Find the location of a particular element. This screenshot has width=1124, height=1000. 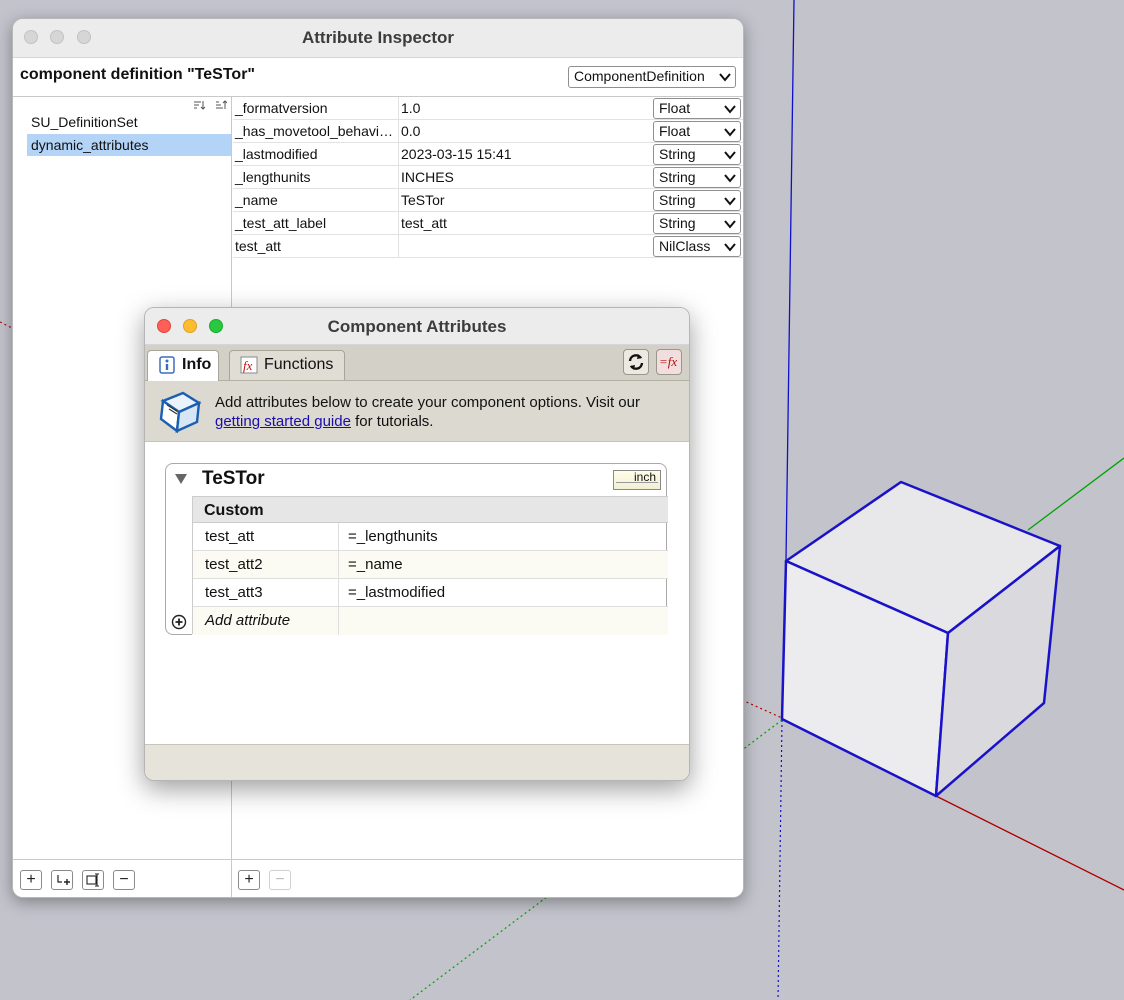

attribute-key: _has_movetool_behaviors is located at coordinates (316, 131).